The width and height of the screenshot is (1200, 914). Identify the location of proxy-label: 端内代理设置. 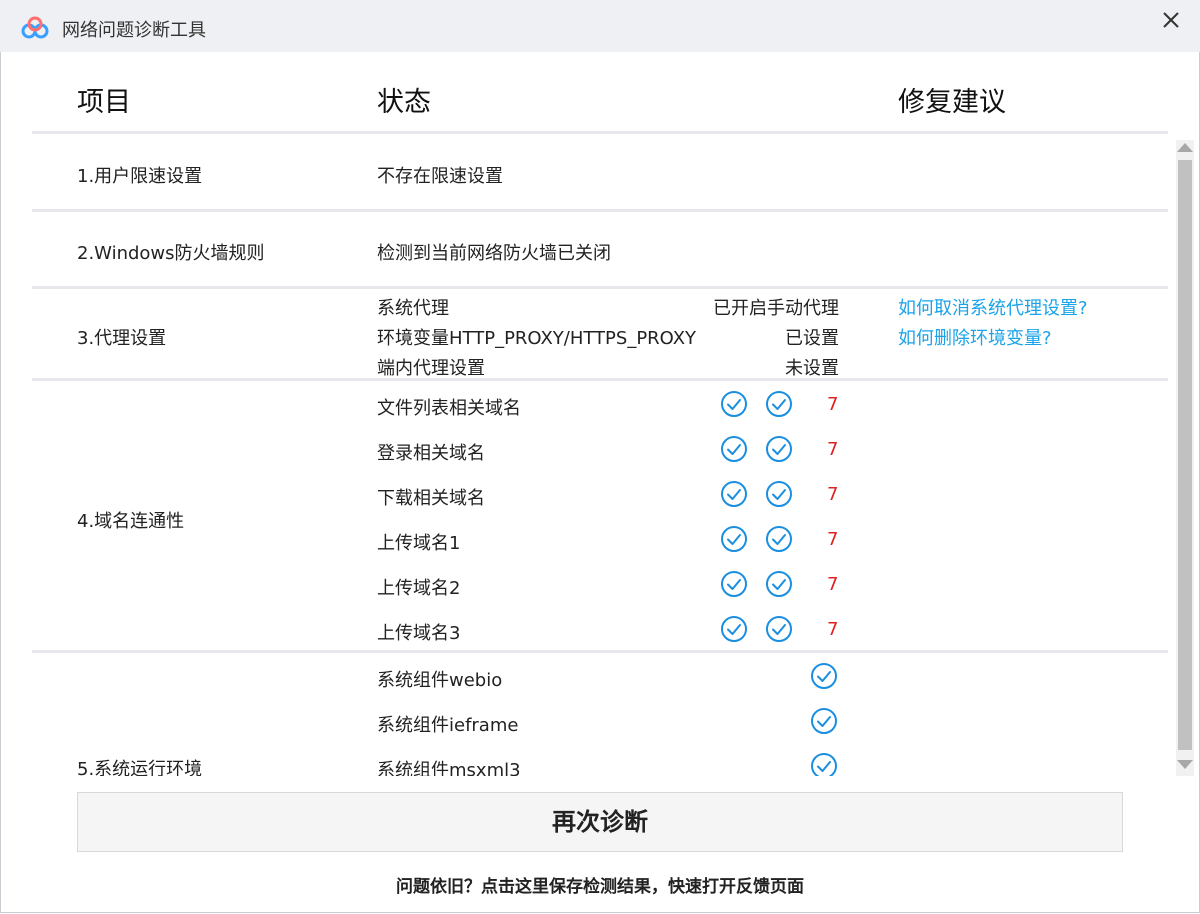
(431, 368).